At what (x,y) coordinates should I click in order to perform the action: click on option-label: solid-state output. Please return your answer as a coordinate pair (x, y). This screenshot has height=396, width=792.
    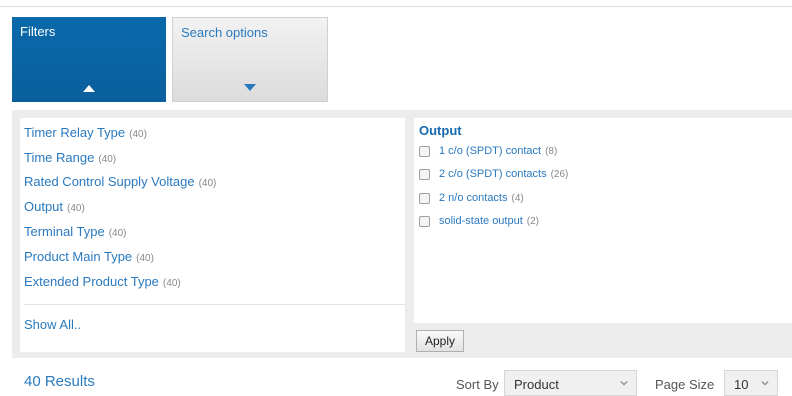
    Looking at the image, I should click on (481, 221).